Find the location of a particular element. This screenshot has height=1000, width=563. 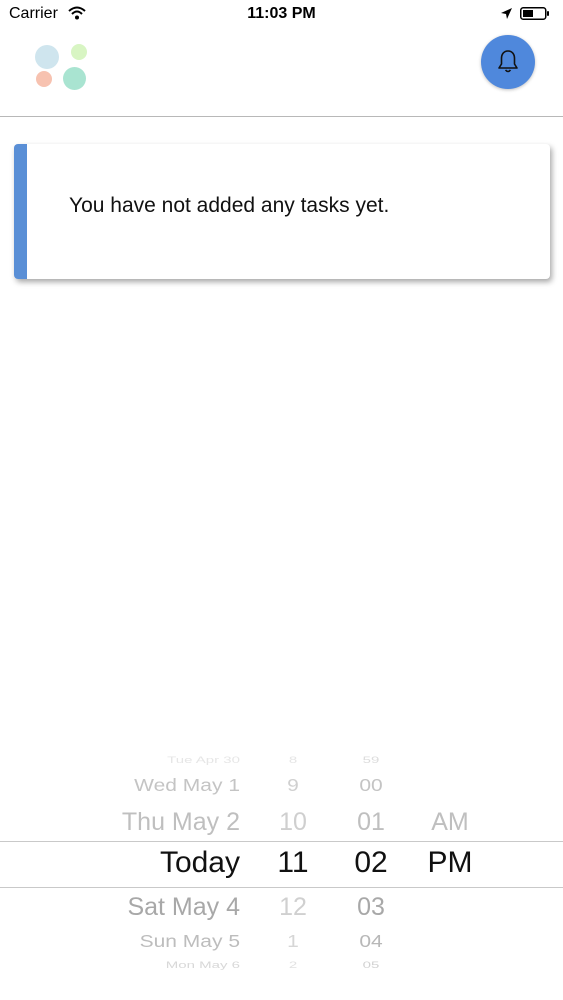

picker-minute-selected: 02 is located at coordinates (371, 863).